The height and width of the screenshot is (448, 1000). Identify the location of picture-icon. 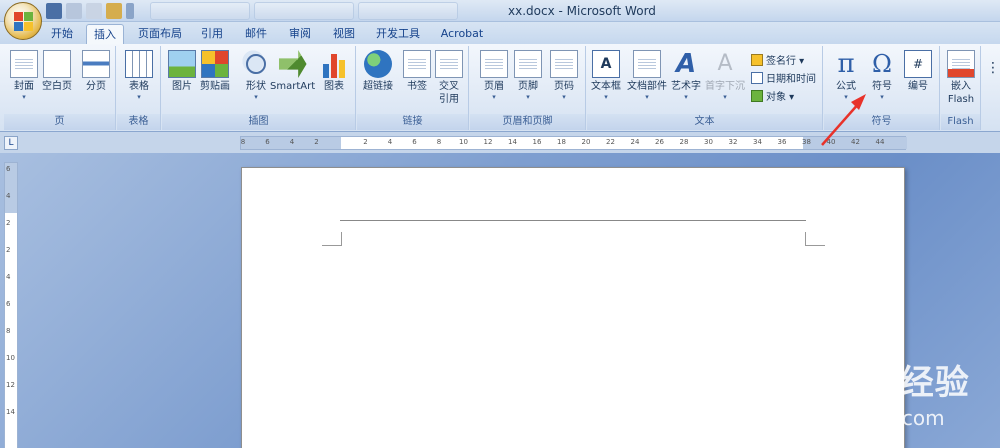
(182, 64).